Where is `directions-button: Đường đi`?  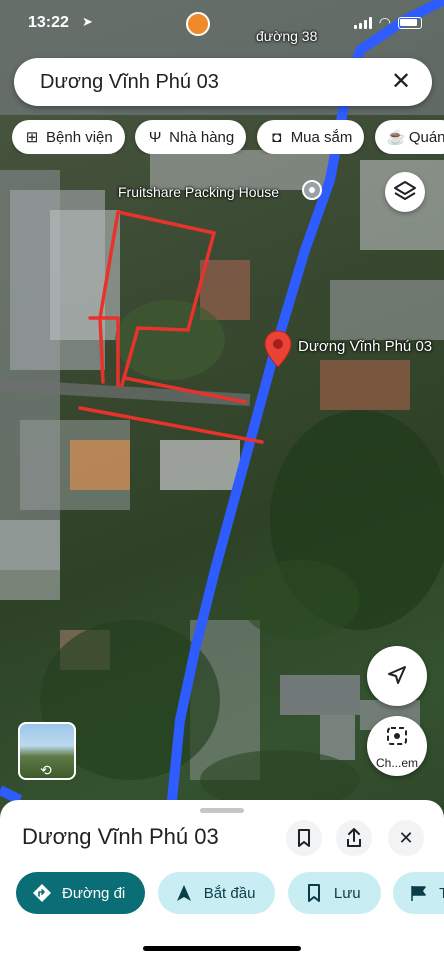 directions-button: Đường đi is located at coordinates (81, 893).